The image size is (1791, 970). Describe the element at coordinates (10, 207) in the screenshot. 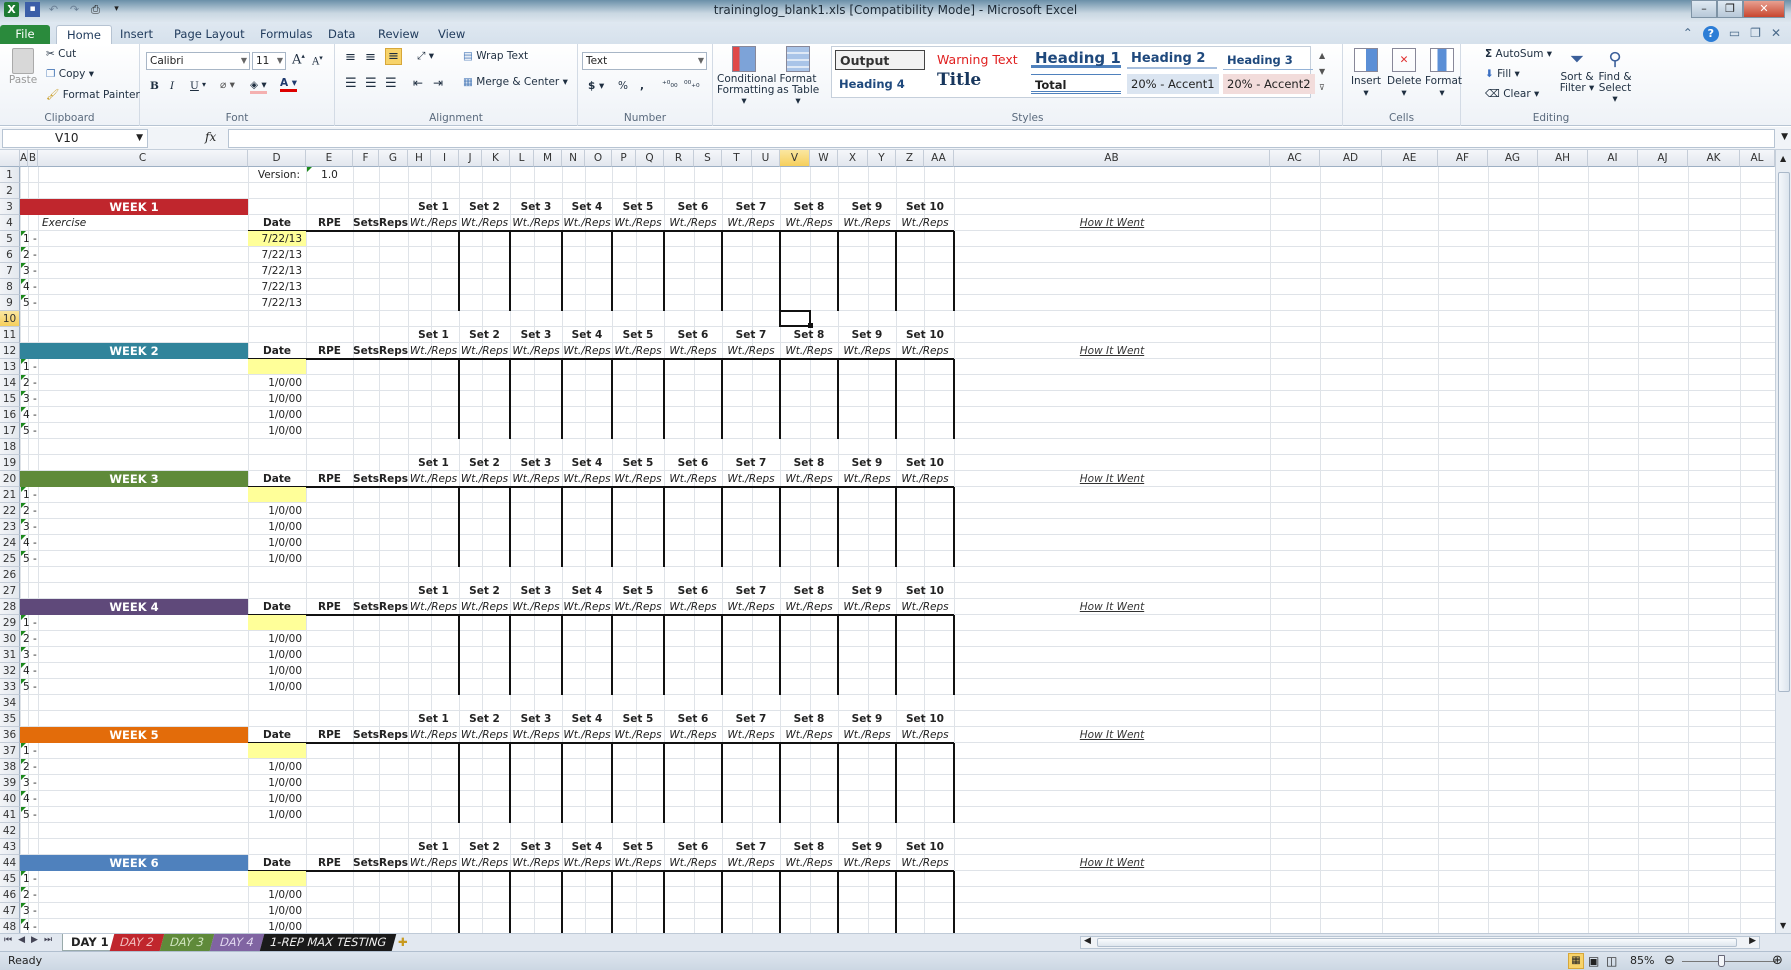

I see `row-header-3: 3` at that location.